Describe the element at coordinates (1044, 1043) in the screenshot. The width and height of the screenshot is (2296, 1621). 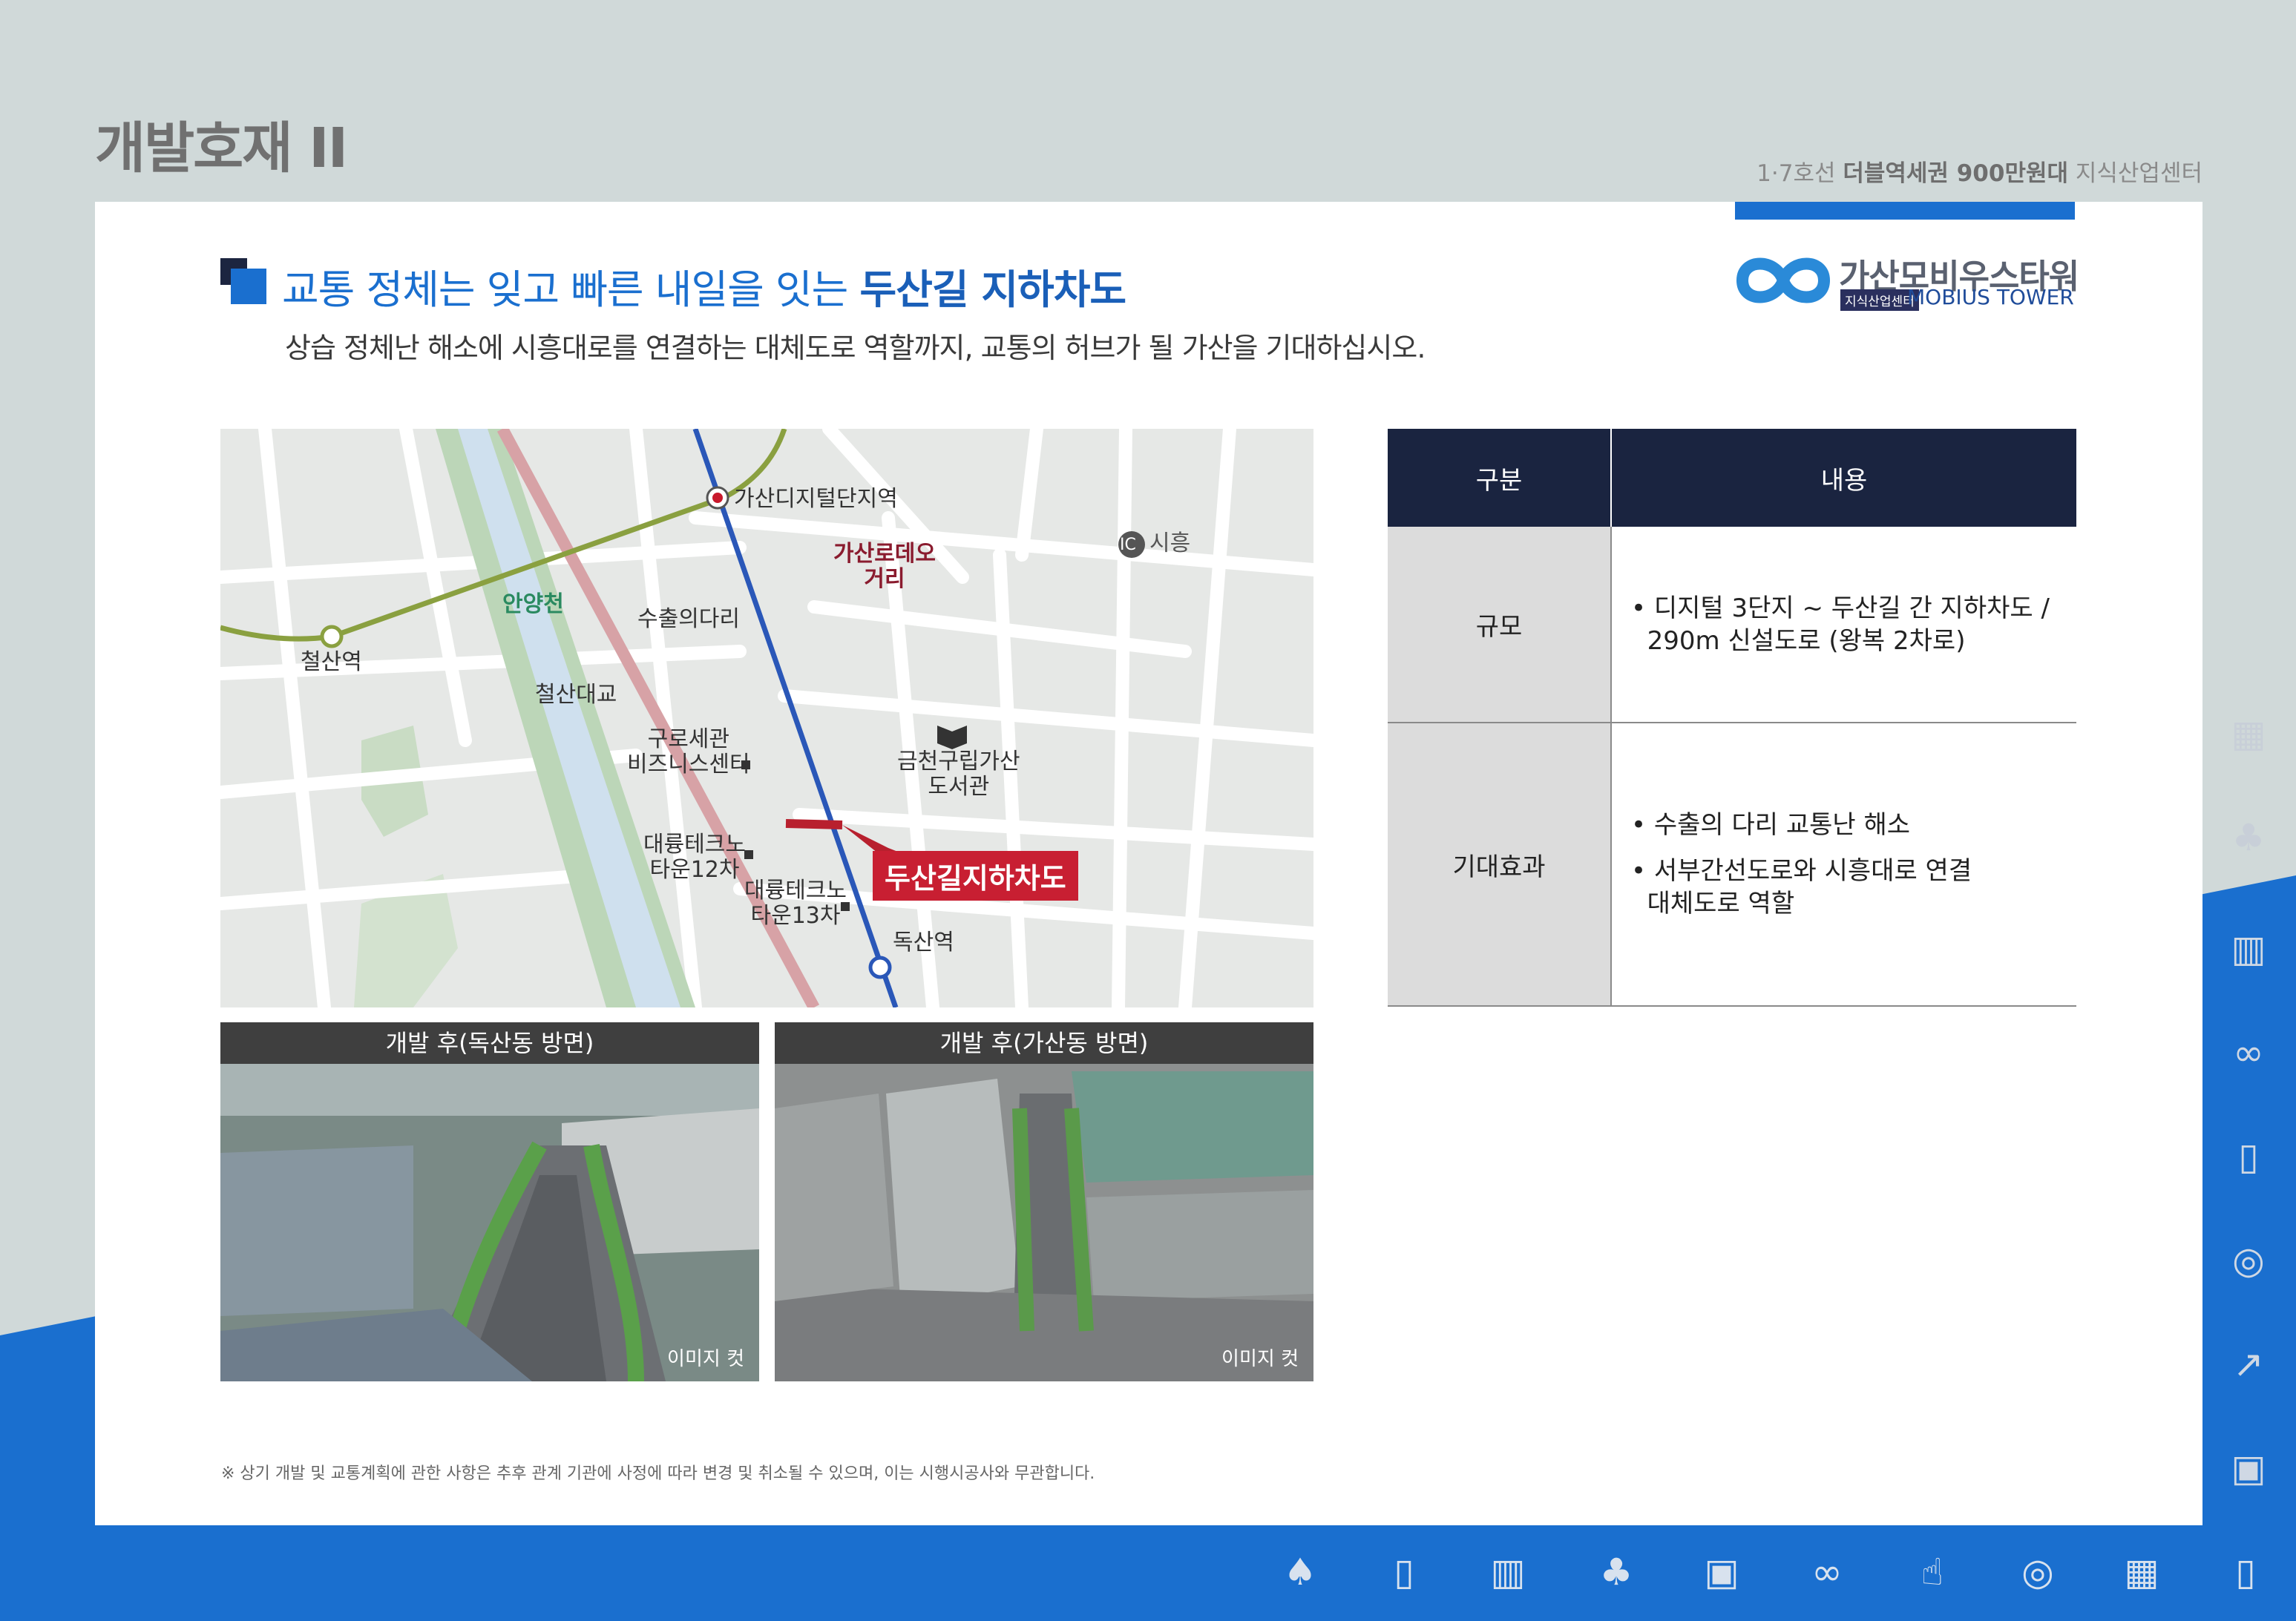
I see `photo-title: 개발 후(가산동 방면)` at that location.